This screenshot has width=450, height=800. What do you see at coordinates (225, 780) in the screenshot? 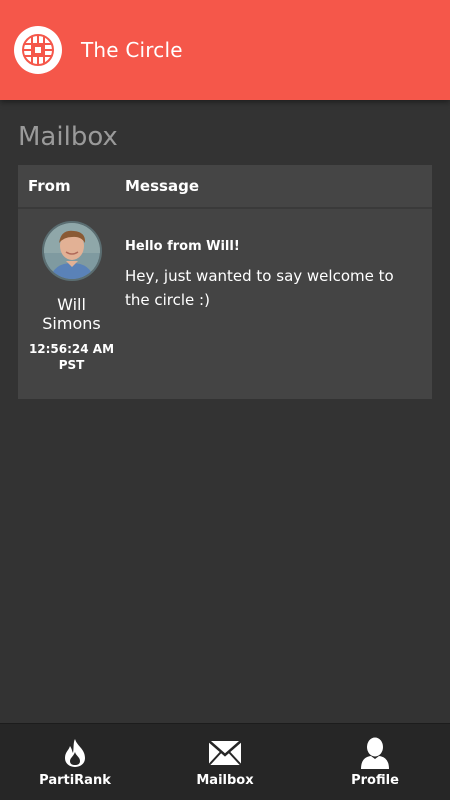
I see `nav-label-mailbox: Mailbox` at bounding box center [225, 780].